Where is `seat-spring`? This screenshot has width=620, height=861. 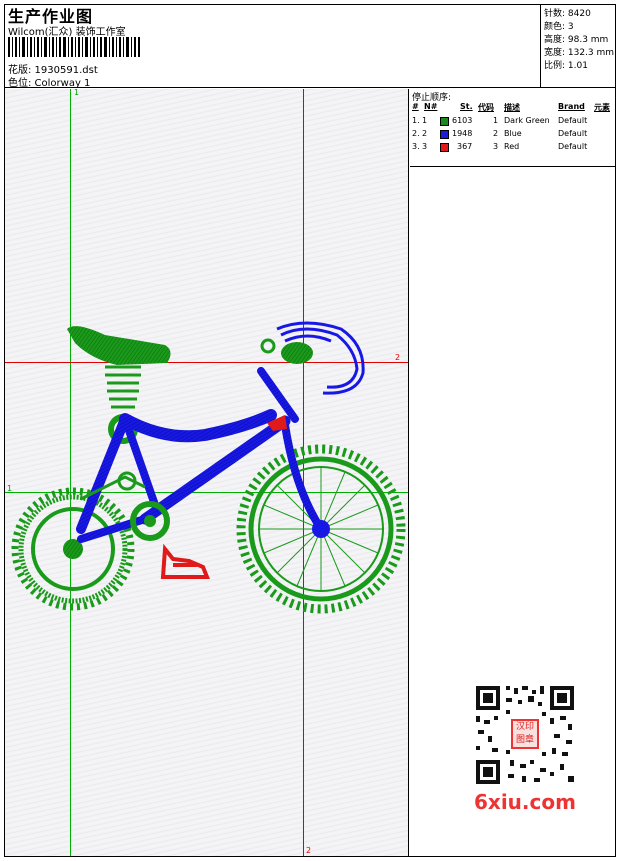 seat-spring is located at coordinates (123, 387).